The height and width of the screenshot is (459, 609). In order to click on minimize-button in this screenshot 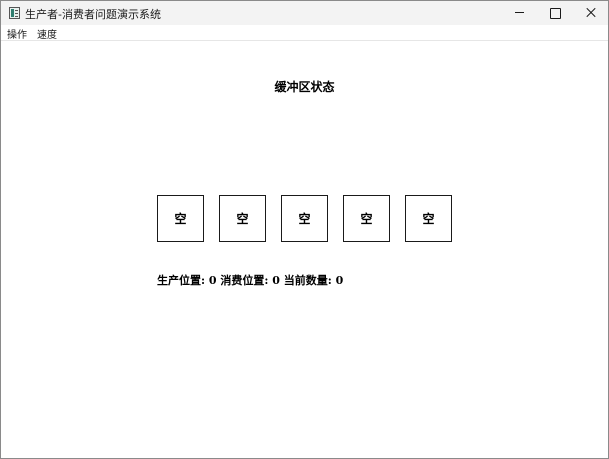, I will do `click(519, 13)`.